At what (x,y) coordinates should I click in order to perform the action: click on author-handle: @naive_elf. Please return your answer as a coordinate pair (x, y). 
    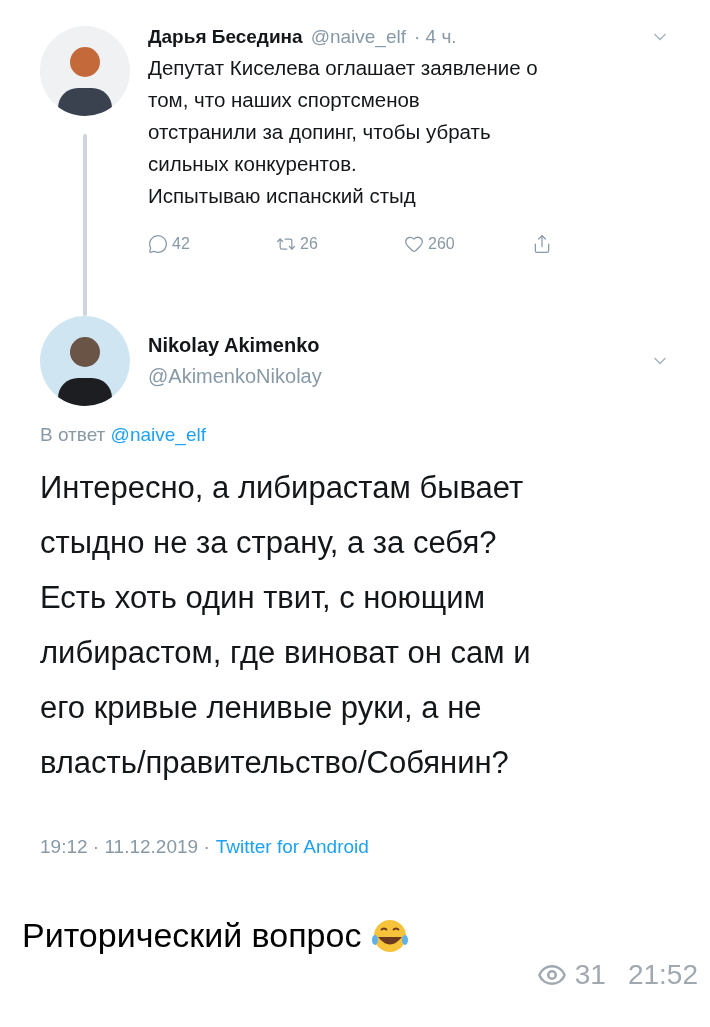
    Looking at the image, I should click on (358, 37).